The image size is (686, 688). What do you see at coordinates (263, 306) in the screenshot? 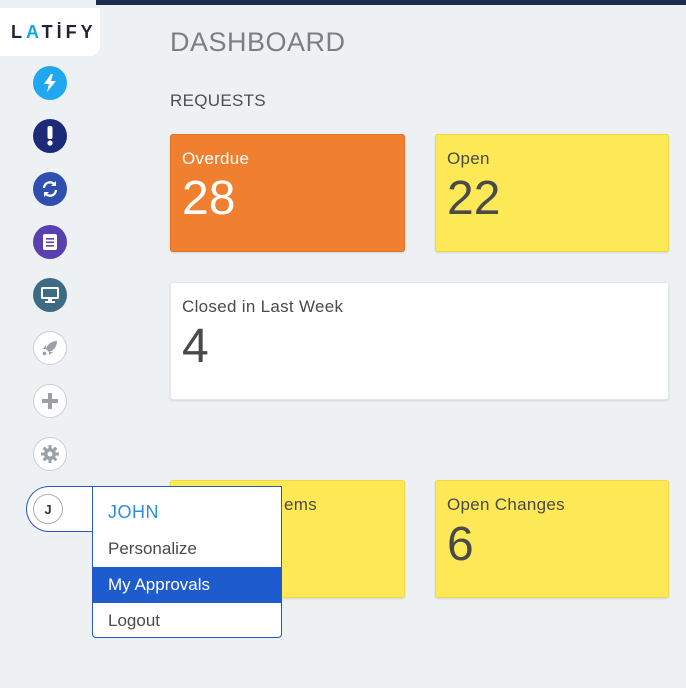
I see `card-label: Closed in Last Week` at bounding box center [263, 306].